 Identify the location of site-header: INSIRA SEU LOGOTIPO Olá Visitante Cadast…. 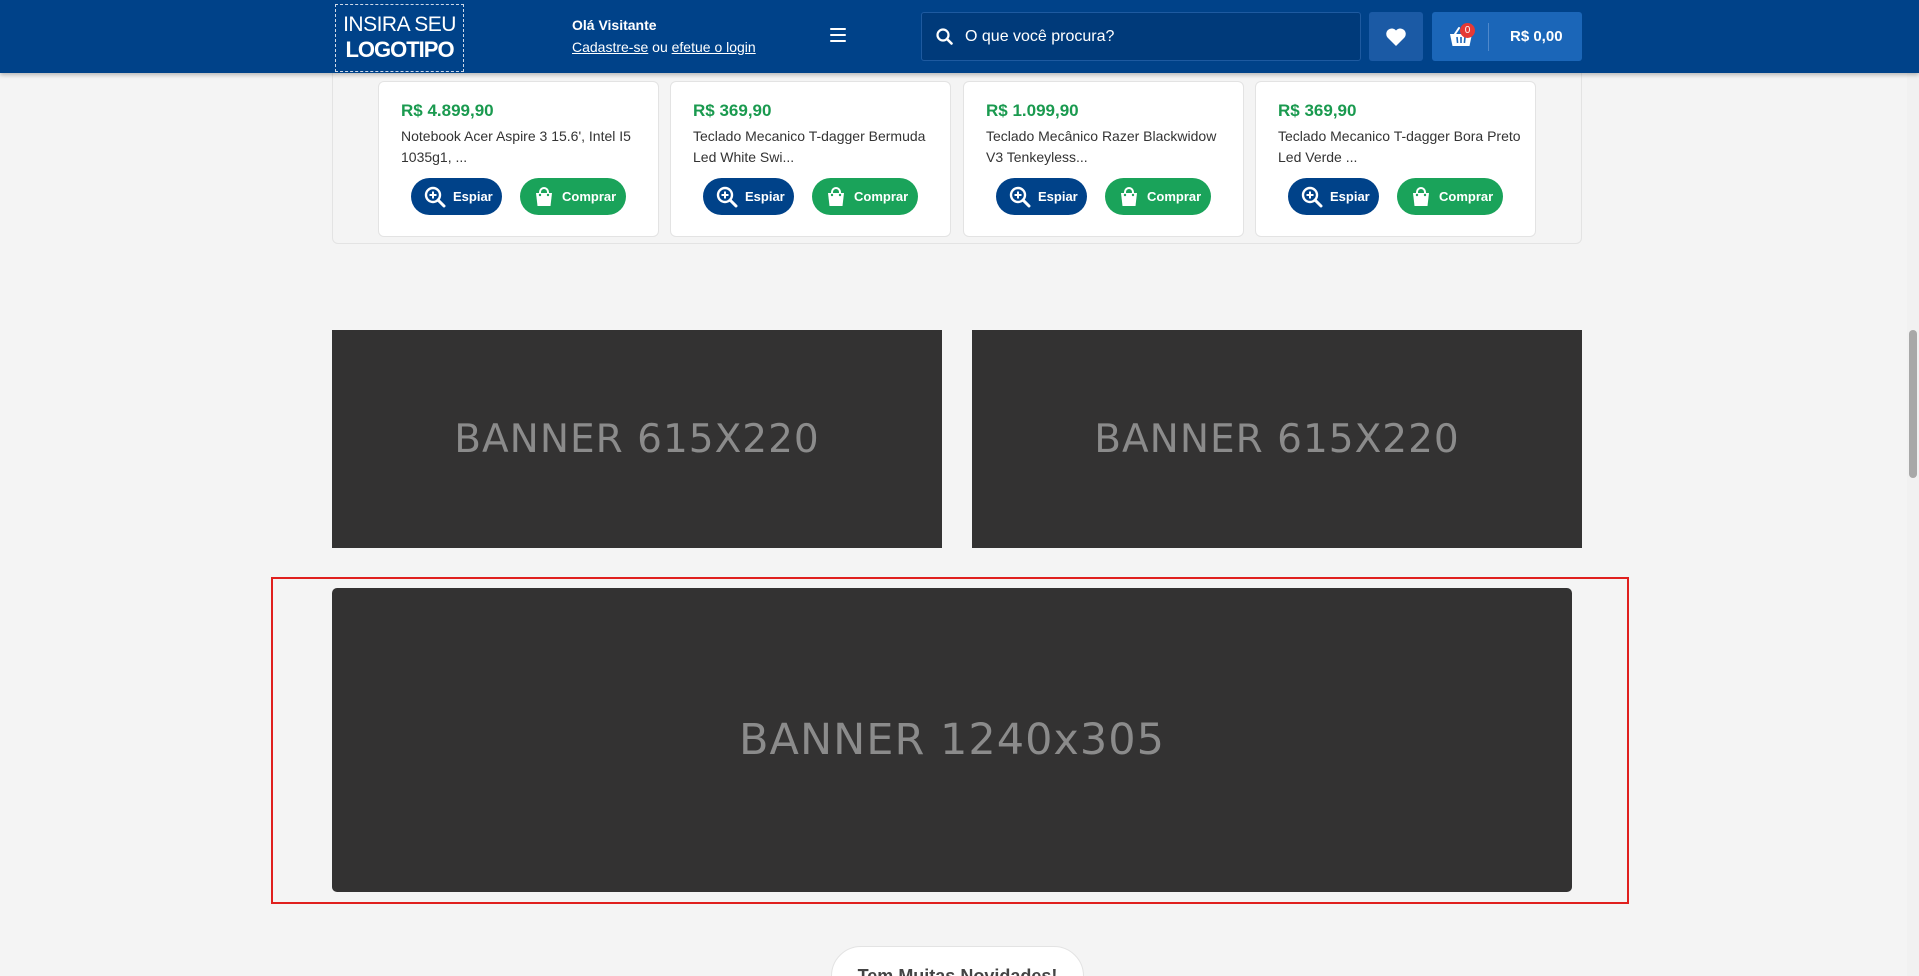
(959, 36).